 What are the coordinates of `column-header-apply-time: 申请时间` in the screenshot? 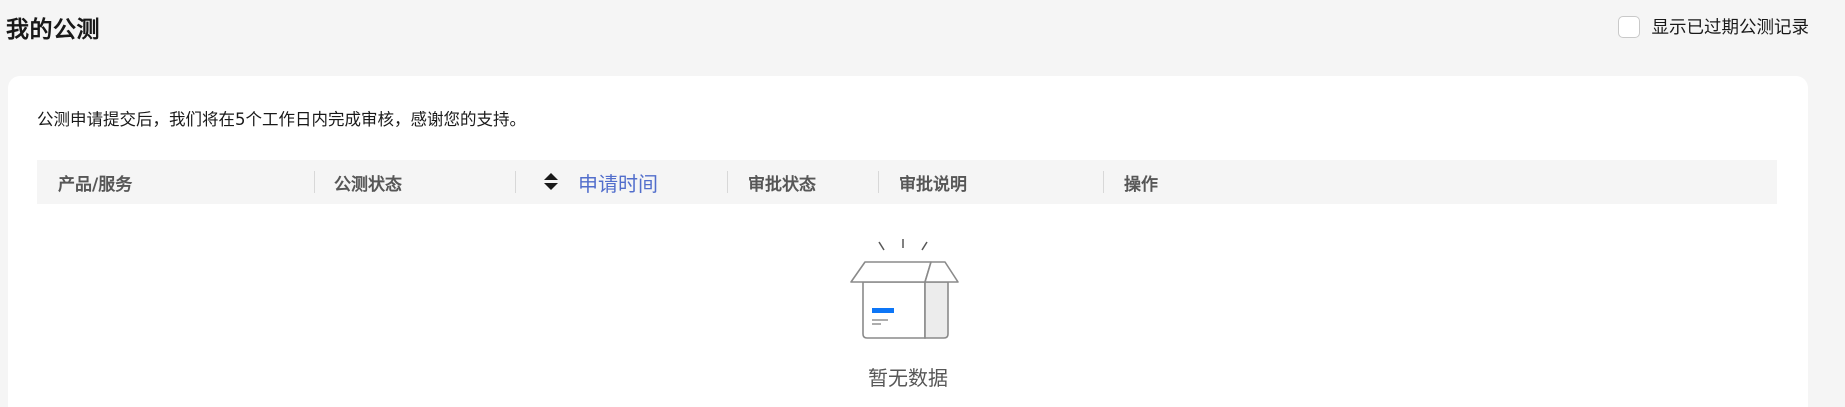 It's located at (600, 182).